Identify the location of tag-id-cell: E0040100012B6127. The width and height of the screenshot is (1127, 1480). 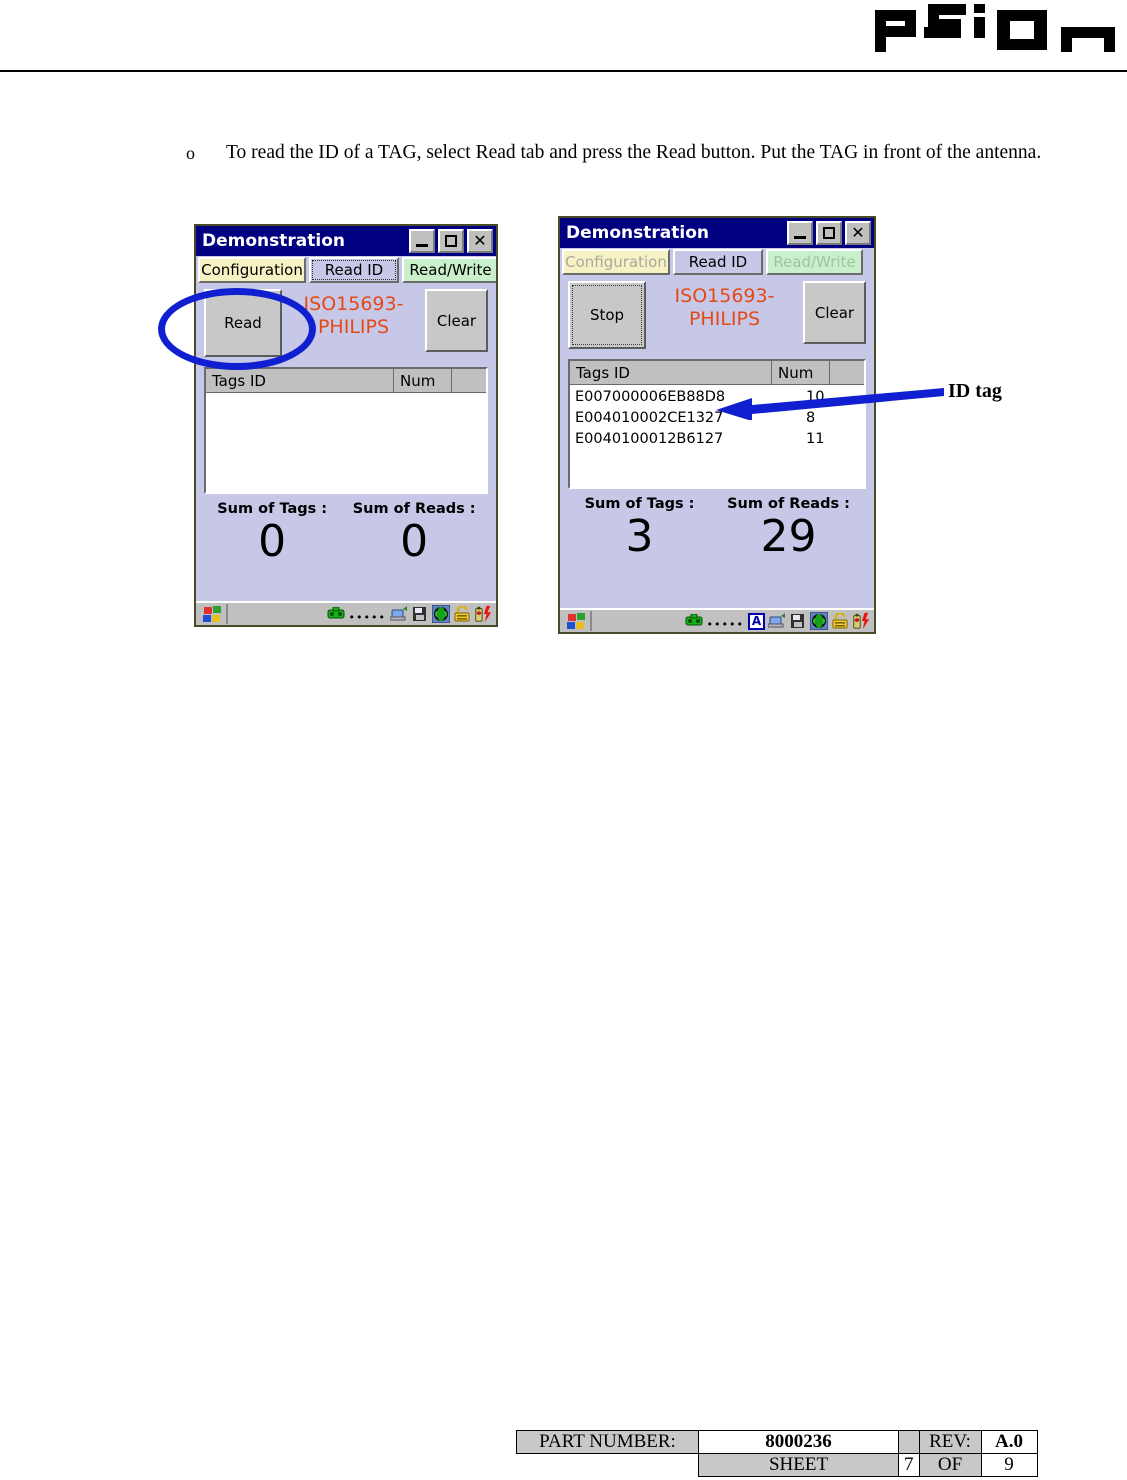
(649, 438).